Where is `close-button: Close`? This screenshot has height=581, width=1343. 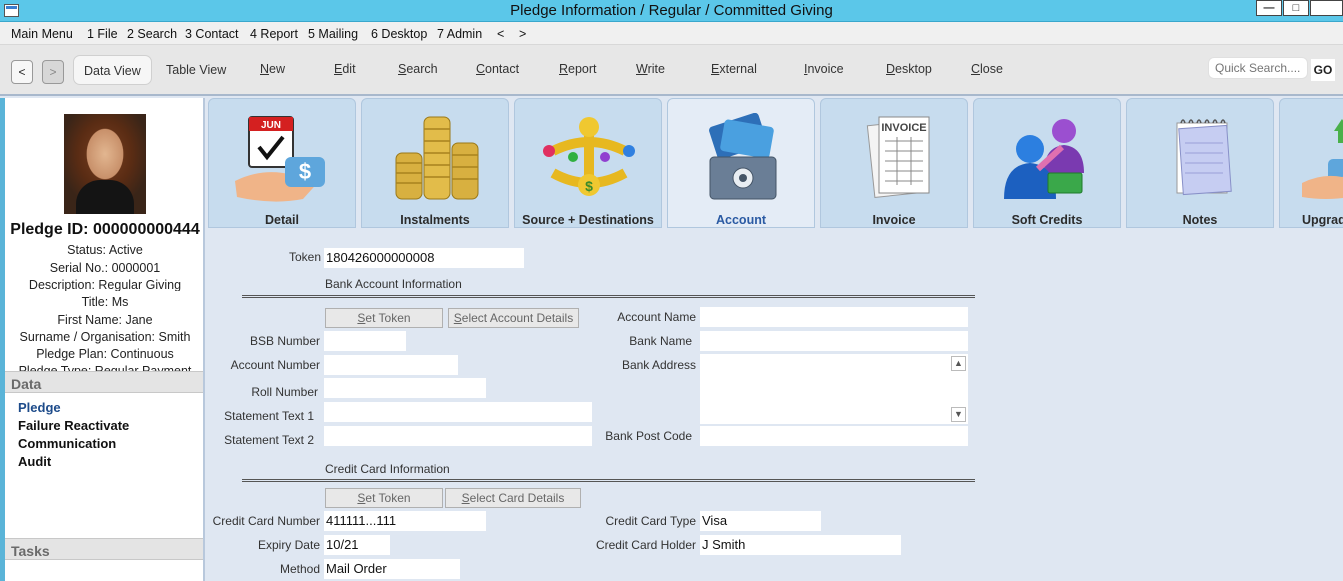
close-button: Close is located at coordinates (987, 69).